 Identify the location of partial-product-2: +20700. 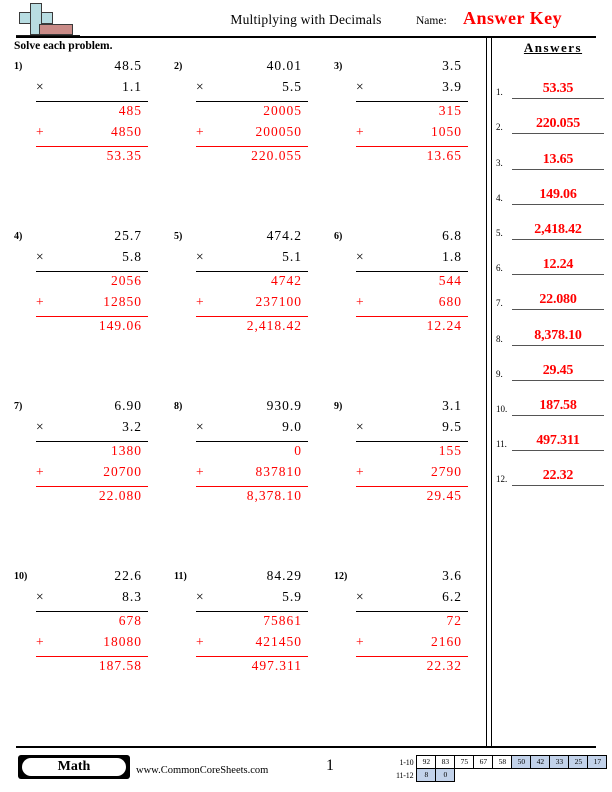
(92, 474).